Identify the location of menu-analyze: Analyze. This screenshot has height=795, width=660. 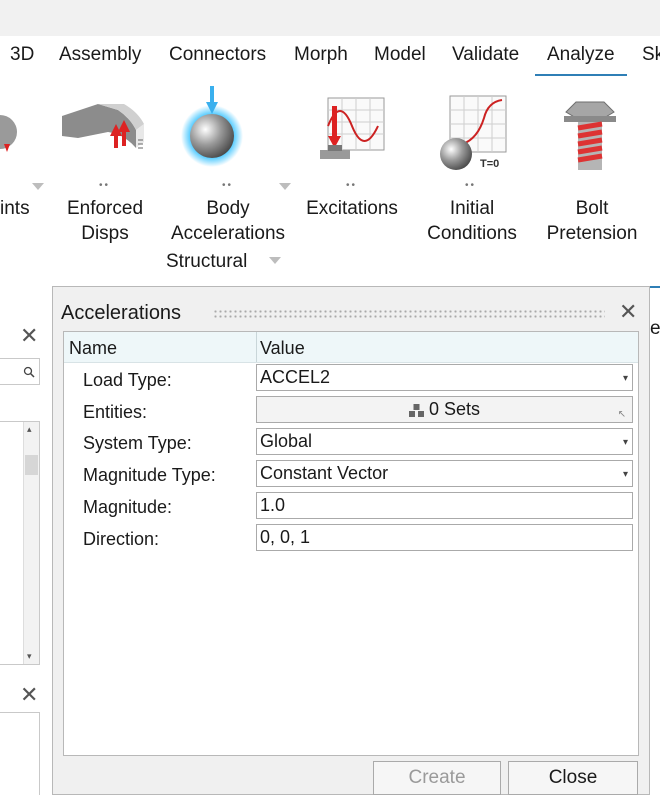
(581, 60).